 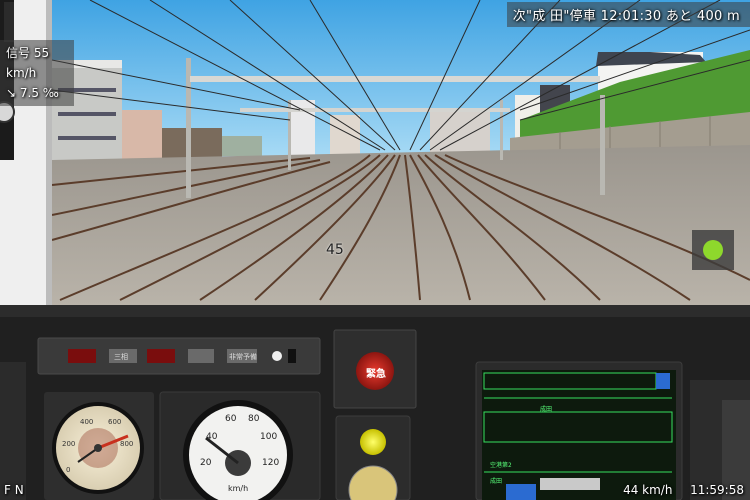 What do you see at coordinates (628, 14) in the screenshot?
I see `next-stop-indicator: 次"成 田"停車 12:01:30 あと 400 m` at bounding box center [628, 14].